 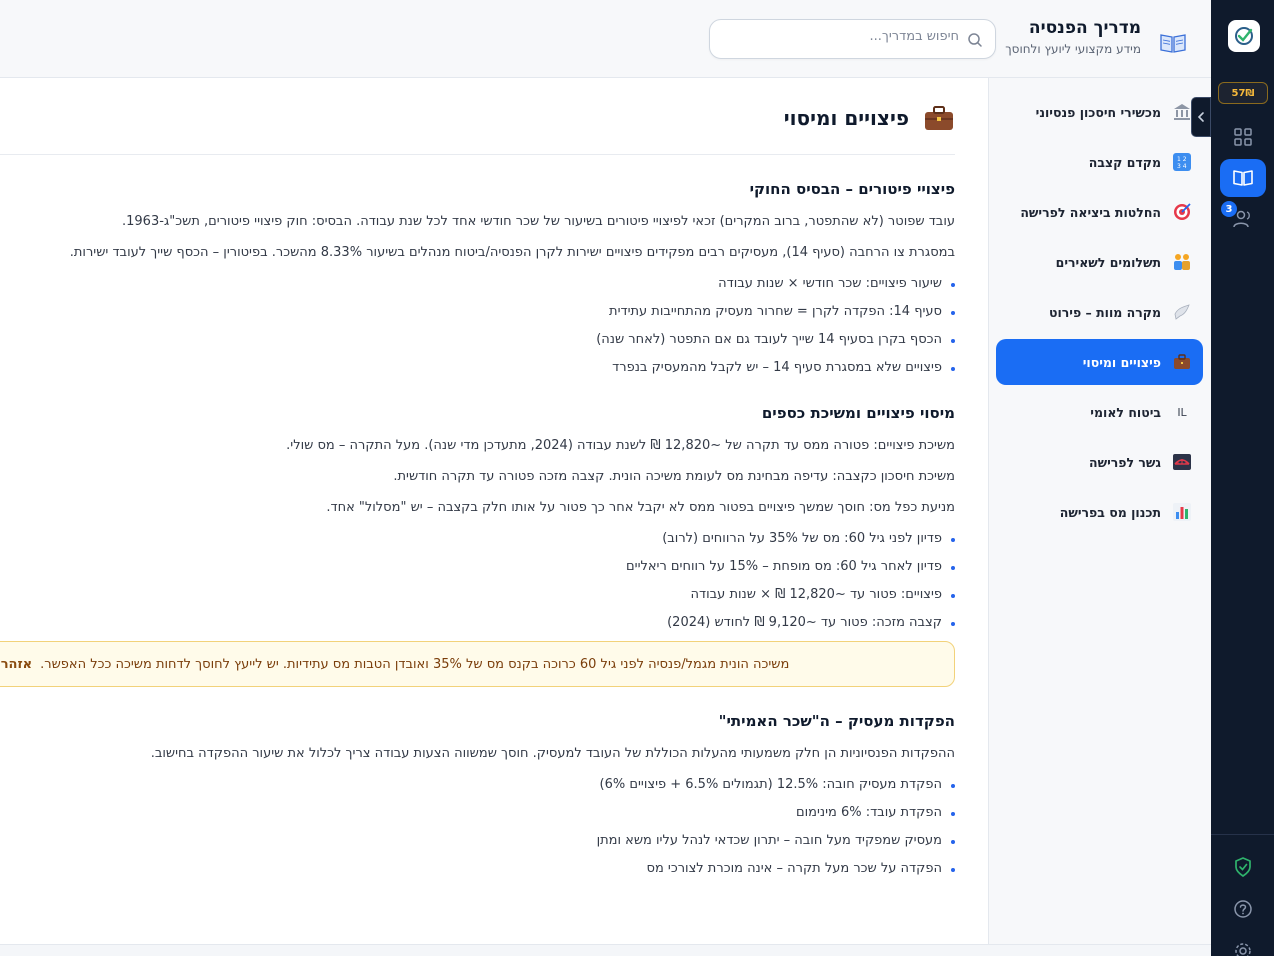 What do you see at coordinates (858, 413) in the screenshot?
I see `section-heading: מיסוי פיצויים ומשיכת כספים` at bounding box center [858, 413].